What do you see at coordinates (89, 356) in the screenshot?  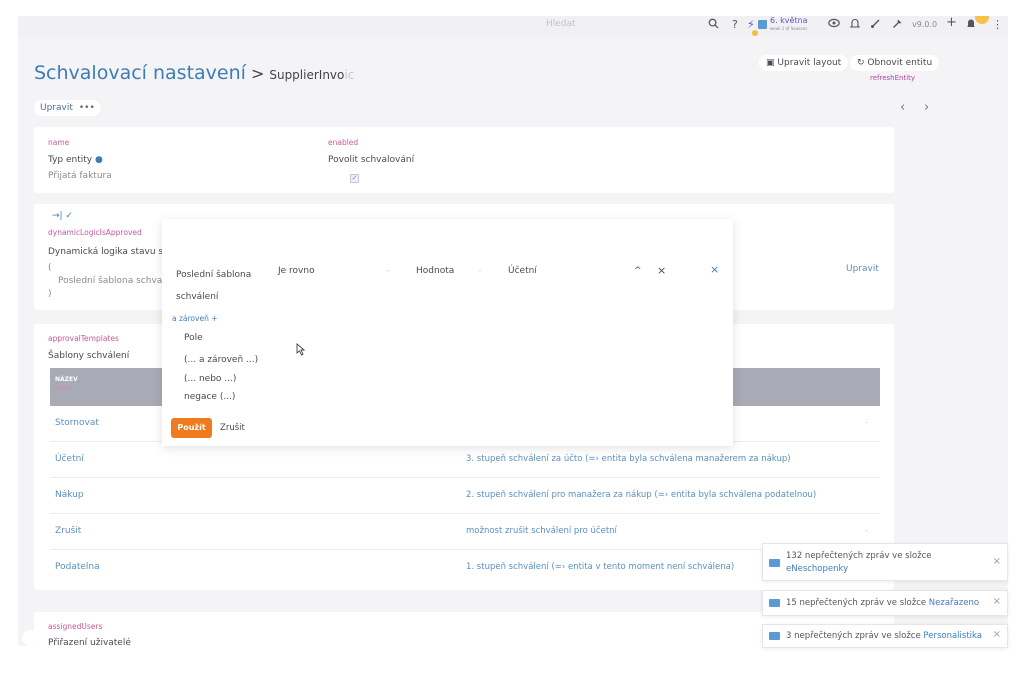 I see `approval-templates-label: Šablony schválení` at bounding box center [89, 356].